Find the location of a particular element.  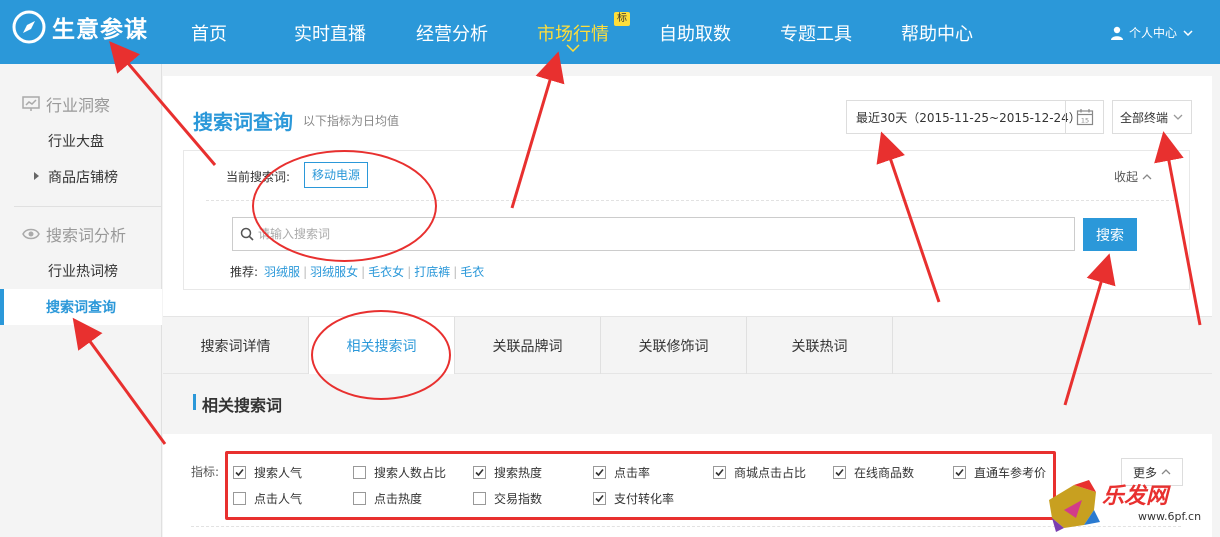

sidebar-item-label: 行业热词榜 is located at coordinates (83, 272).